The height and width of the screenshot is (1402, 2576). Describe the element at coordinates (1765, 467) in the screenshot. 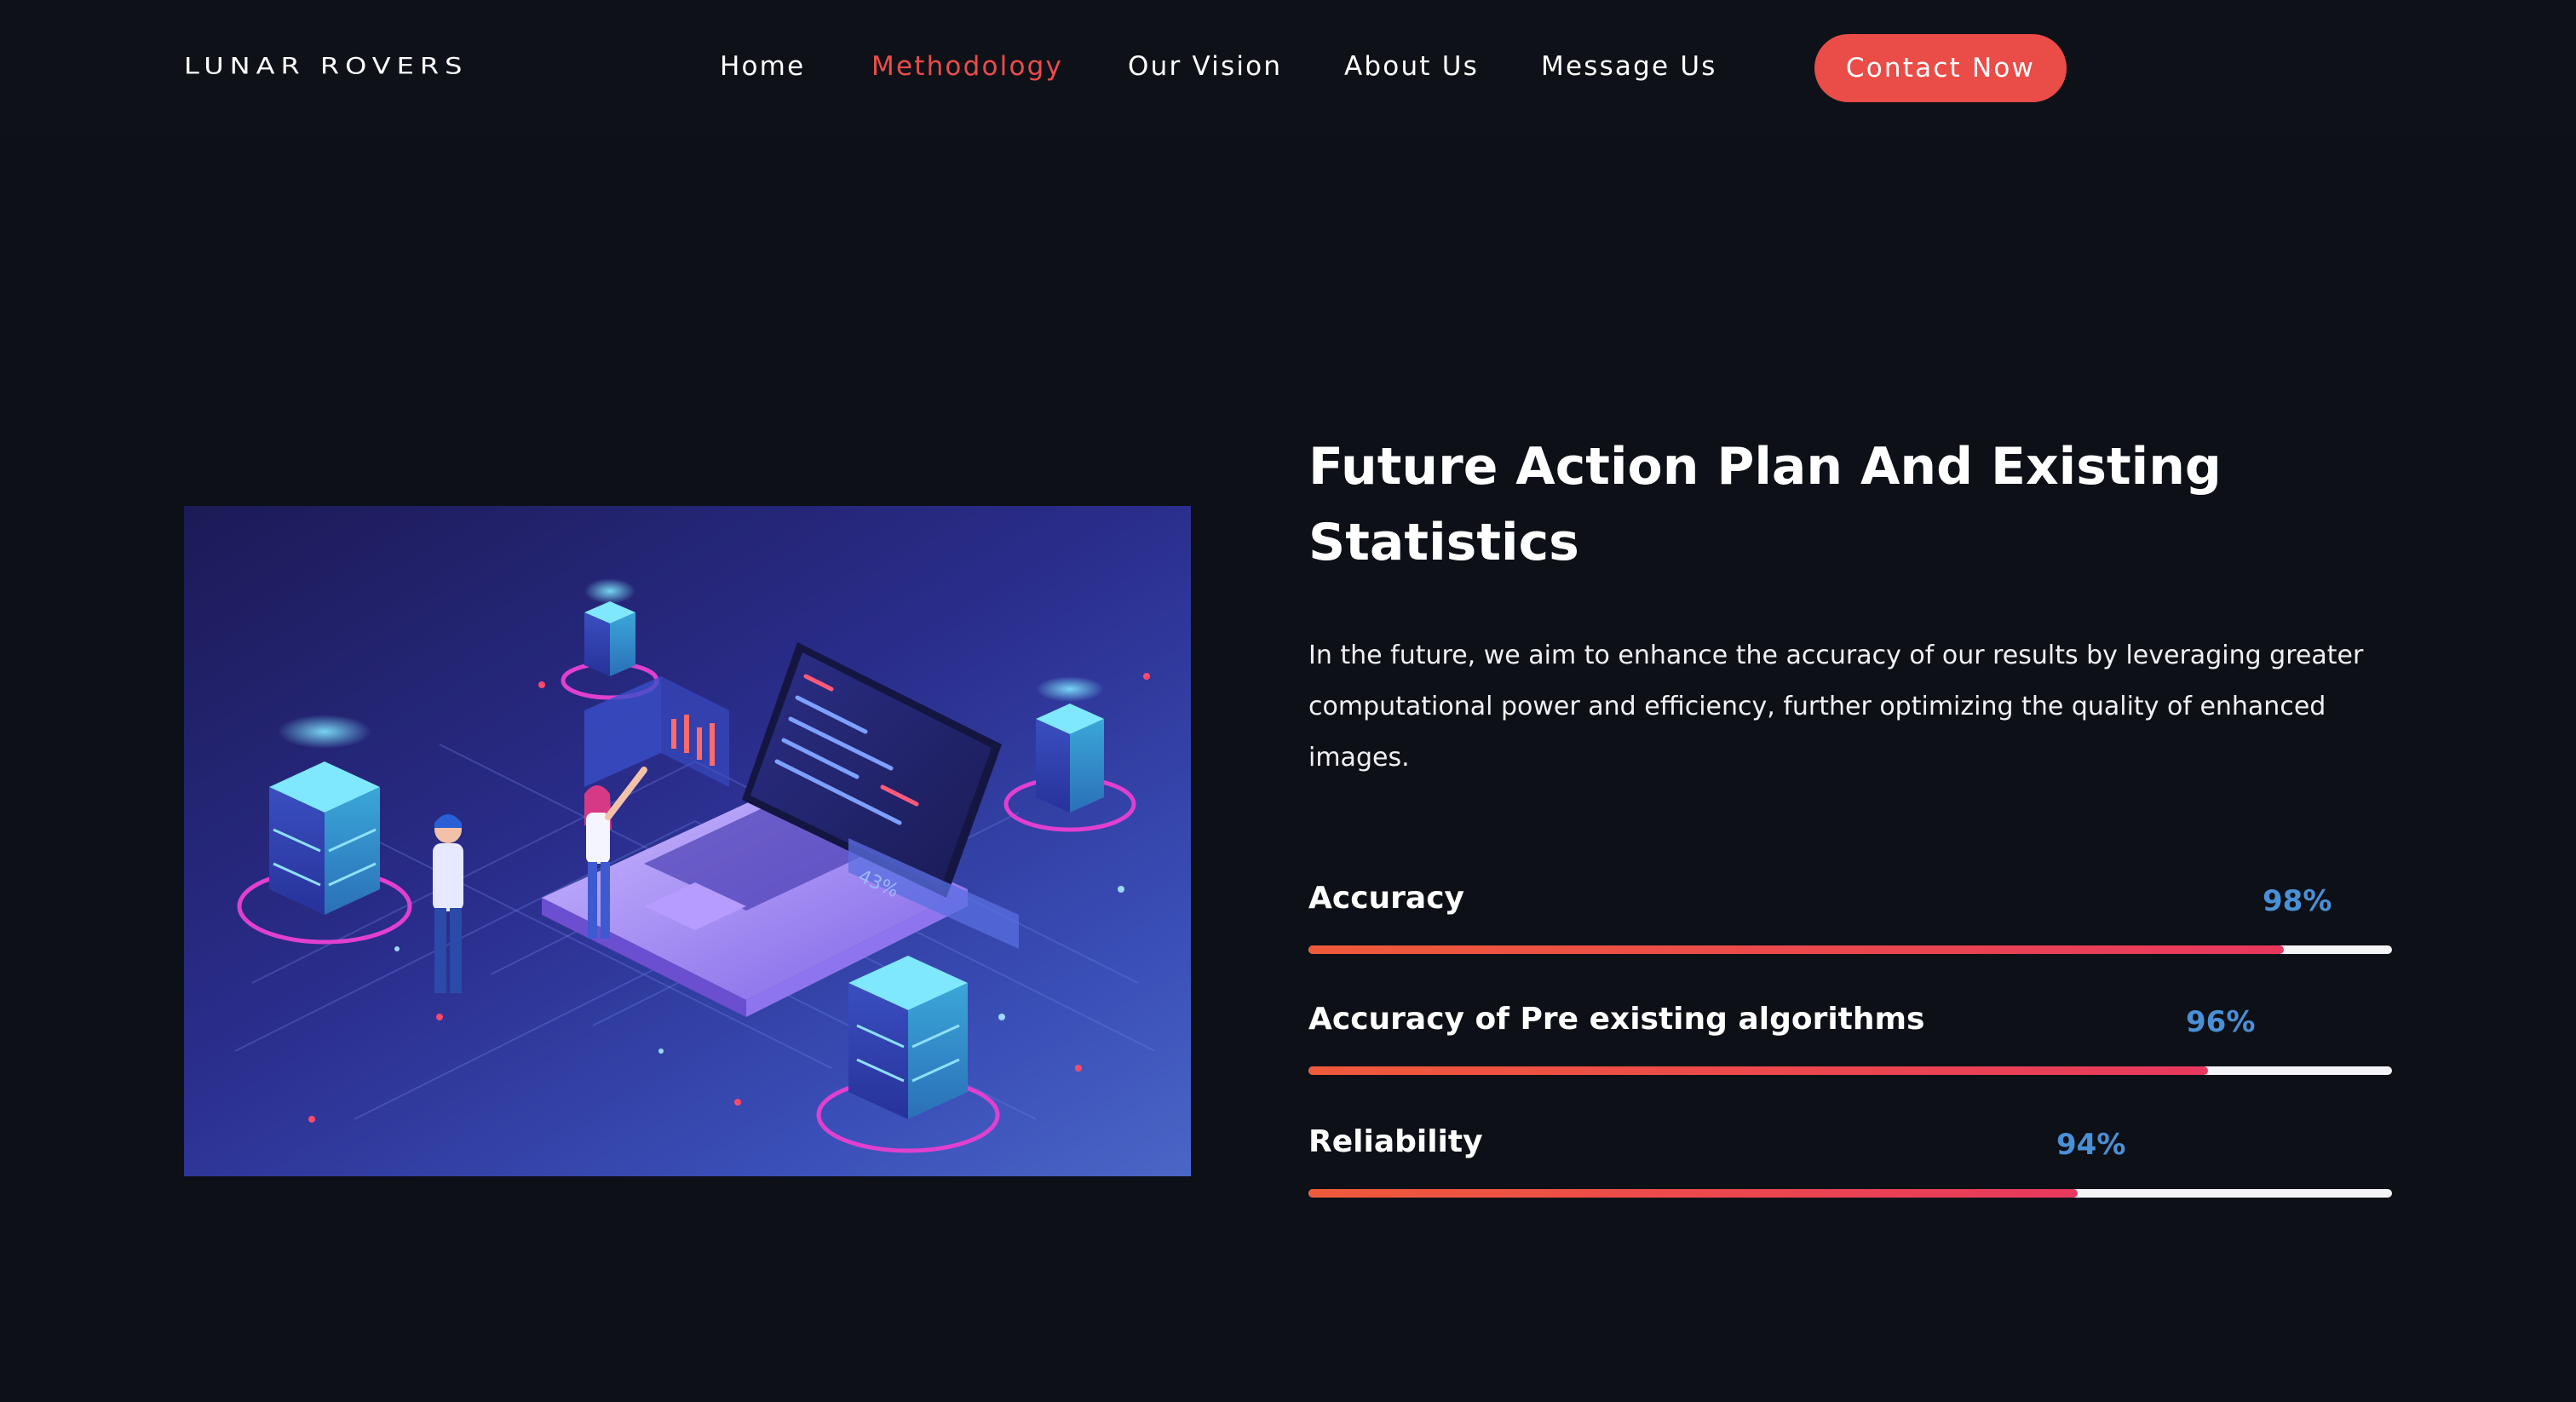

I see `section-title-line-1: Future Action Plan And Existing` at that location.